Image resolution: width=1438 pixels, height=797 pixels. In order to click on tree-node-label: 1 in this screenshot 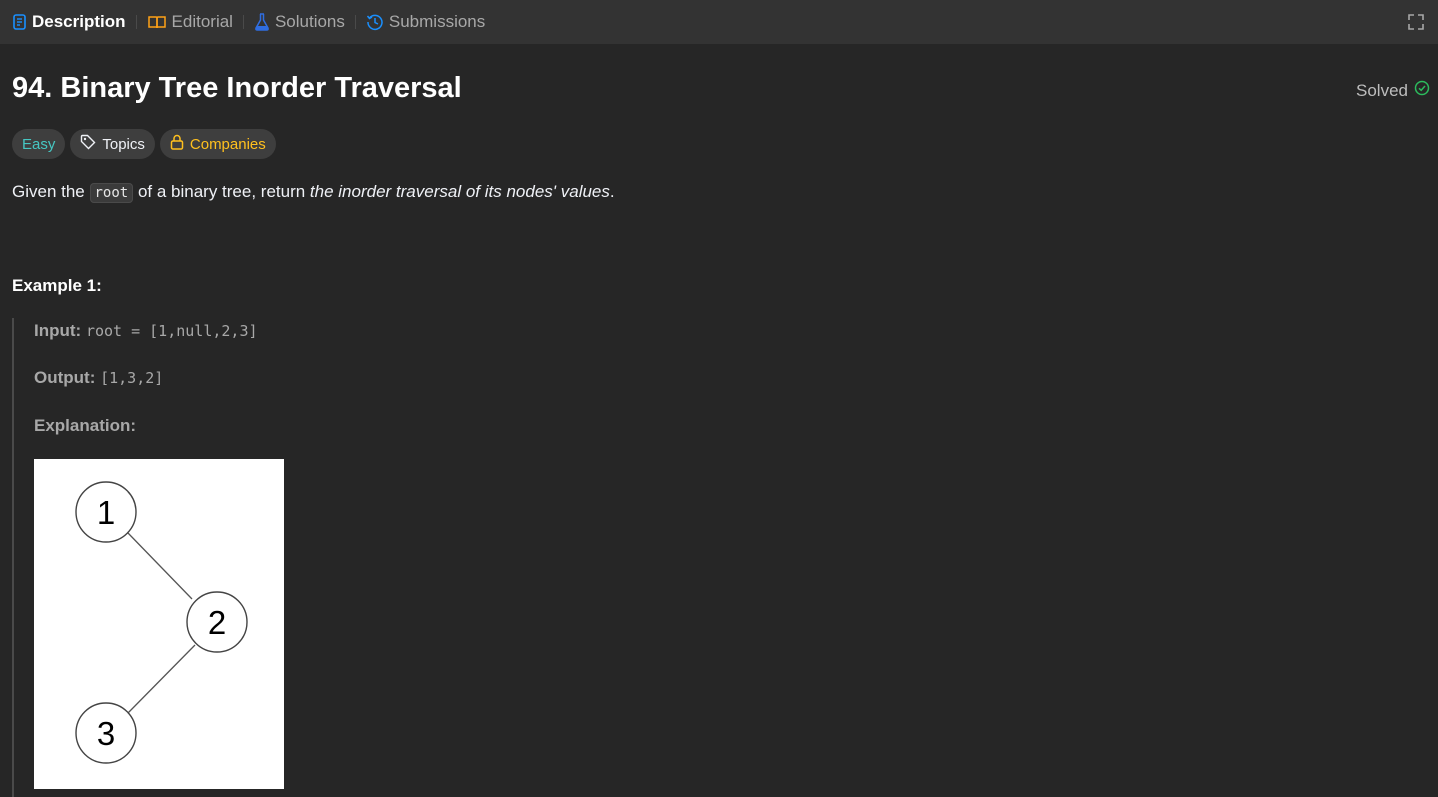, I will do `click(106, 512)`.